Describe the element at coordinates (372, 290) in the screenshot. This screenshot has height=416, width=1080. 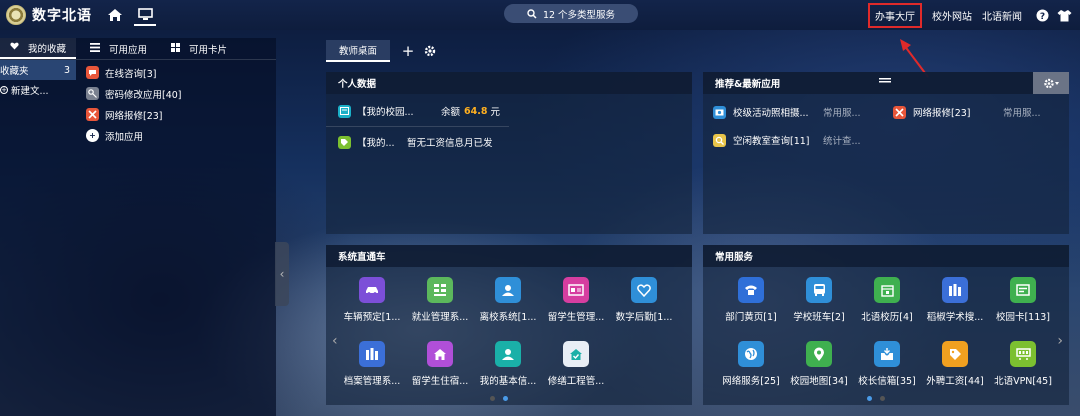
I see `car-icon` at that location.